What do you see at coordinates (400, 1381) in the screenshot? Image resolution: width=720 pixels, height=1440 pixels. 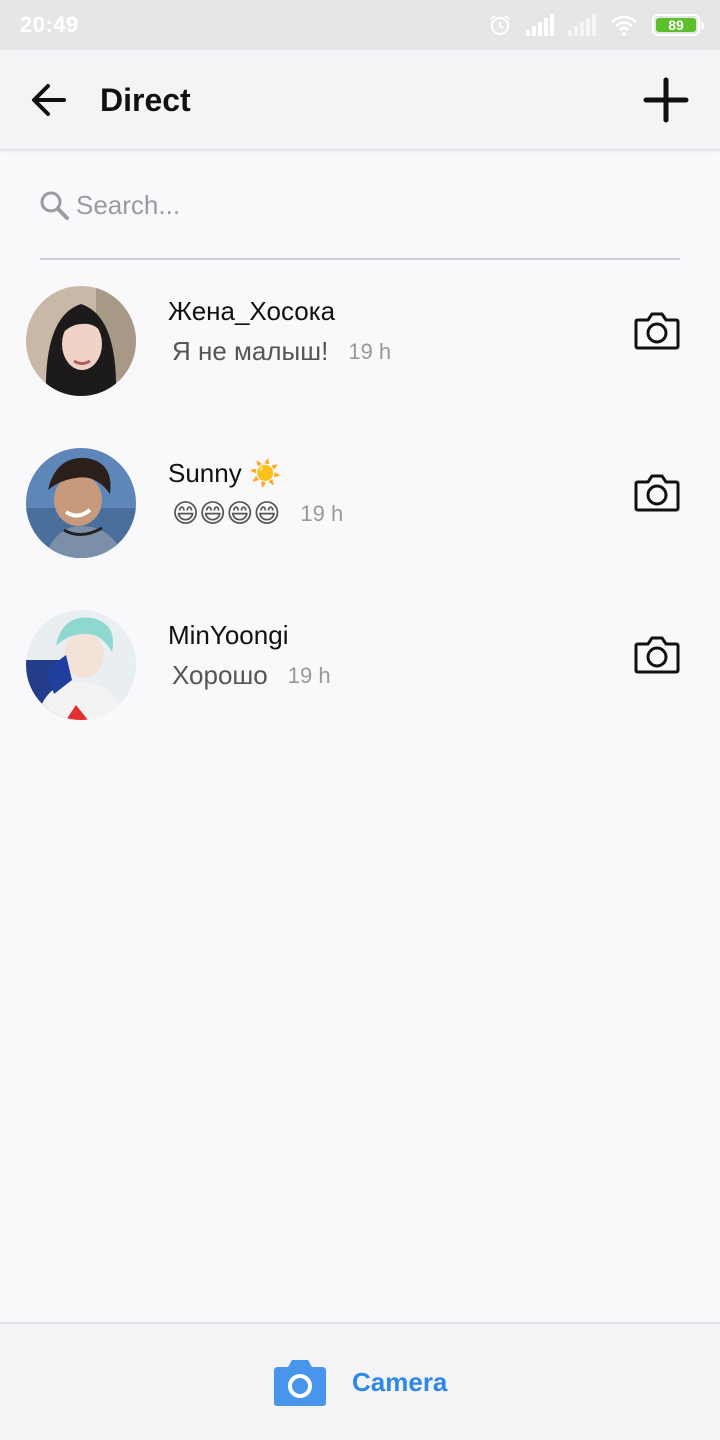 I see `camera-label: Camera` at bounding box center [400, 1381].